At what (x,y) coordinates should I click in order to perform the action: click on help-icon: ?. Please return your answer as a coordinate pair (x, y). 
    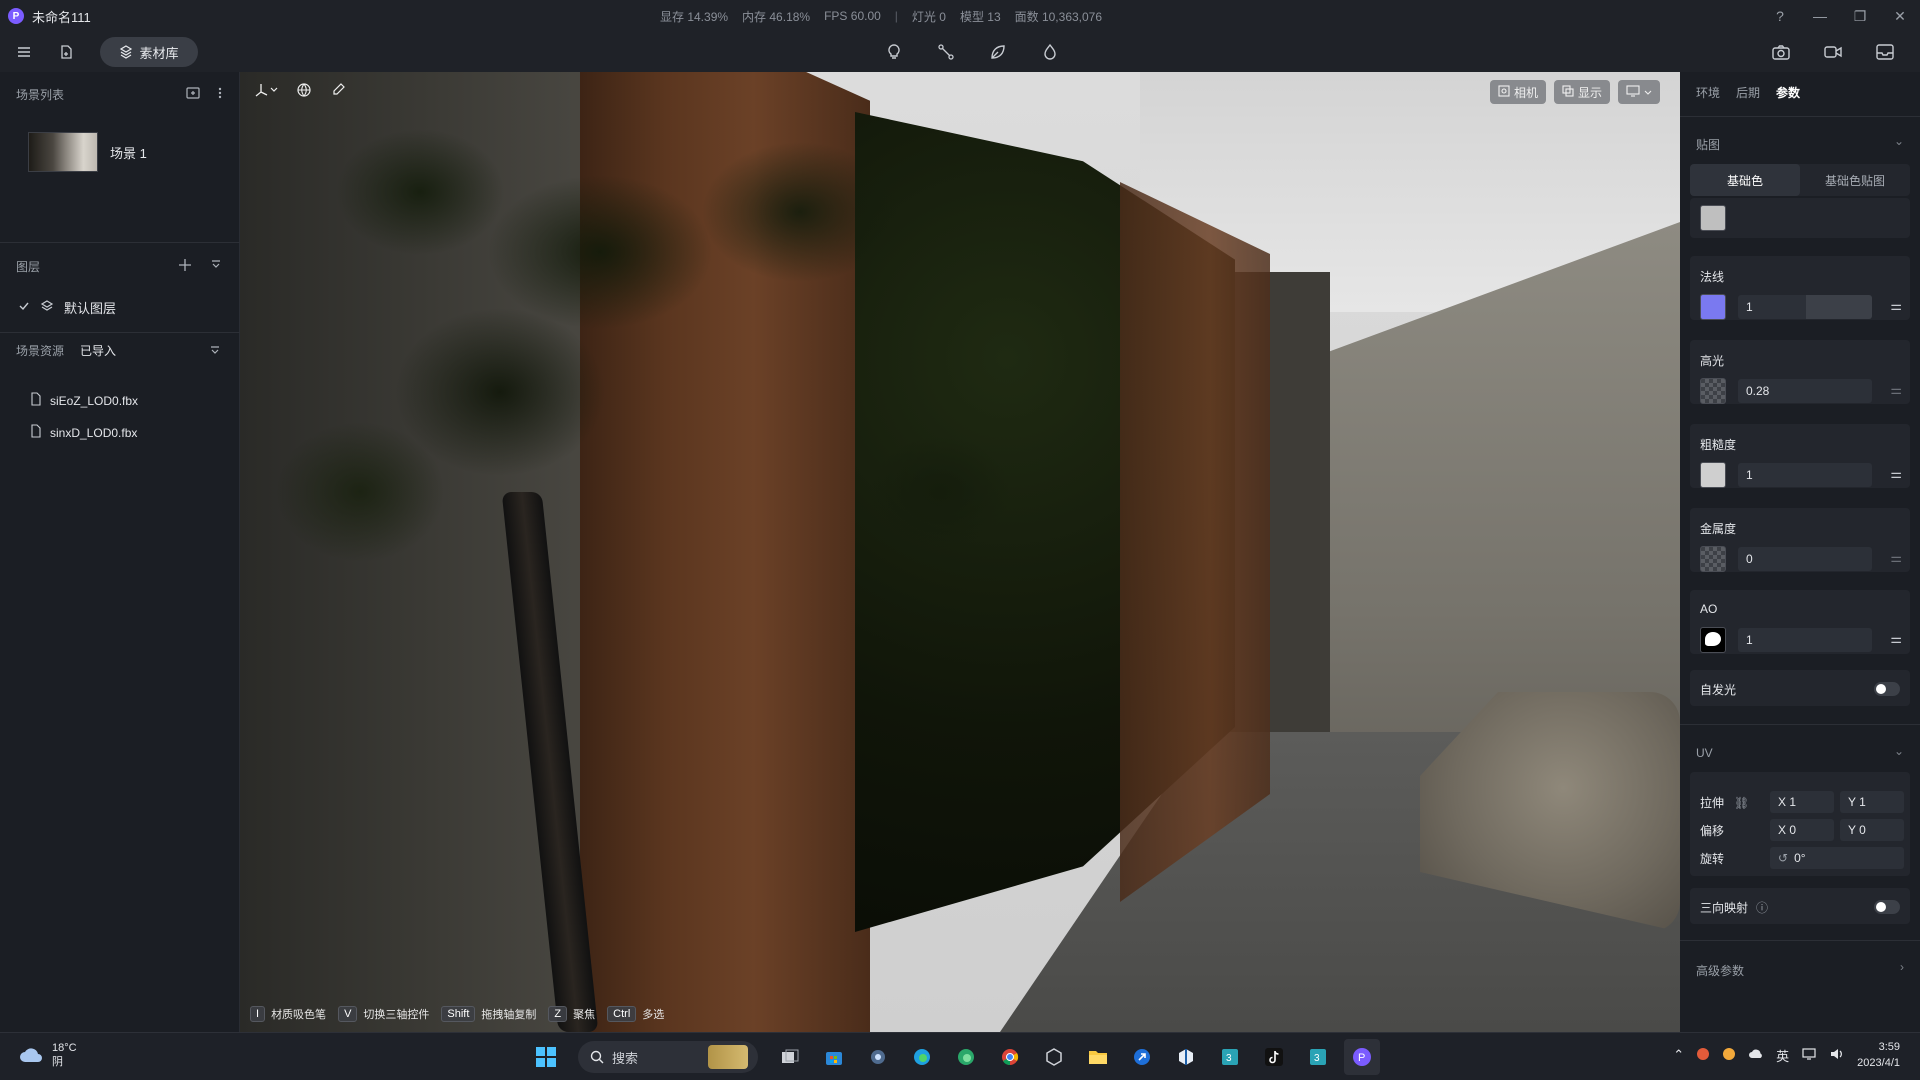
    Looking at the image, I should click on (1780, 16).